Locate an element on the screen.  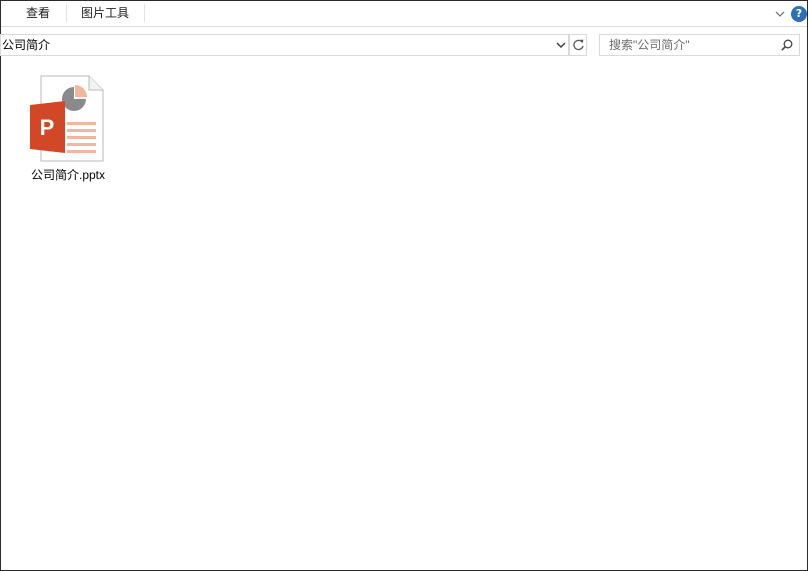
tab-view: 查看 is located at coordinates (38, 14).